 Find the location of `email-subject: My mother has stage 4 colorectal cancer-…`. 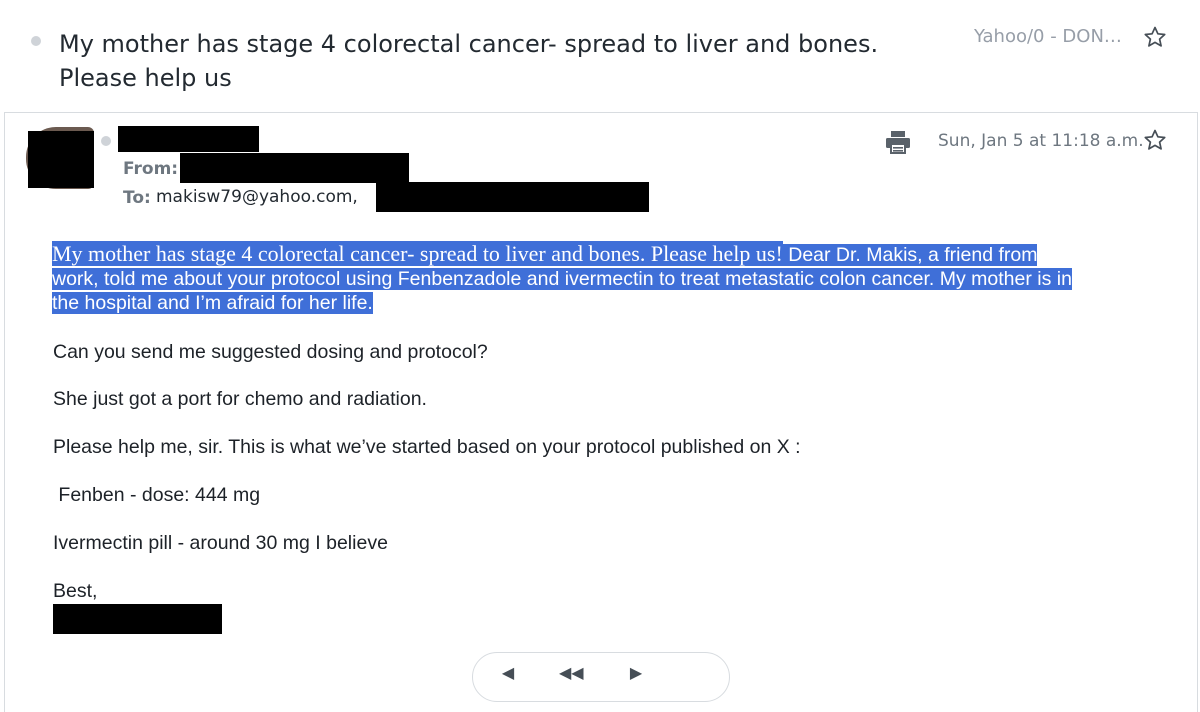

email-subject: My mother has stage 4 colorectal cancer-… is located at coordinates (469, 61).